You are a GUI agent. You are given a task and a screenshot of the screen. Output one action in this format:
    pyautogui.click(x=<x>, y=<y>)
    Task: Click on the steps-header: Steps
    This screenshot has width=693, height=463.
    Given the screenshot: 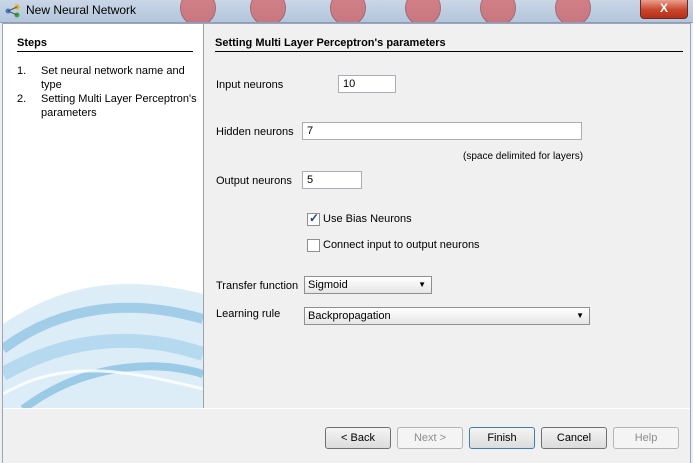 What is the action you would take?
    pyautogui.click(x=105, y=44)
    